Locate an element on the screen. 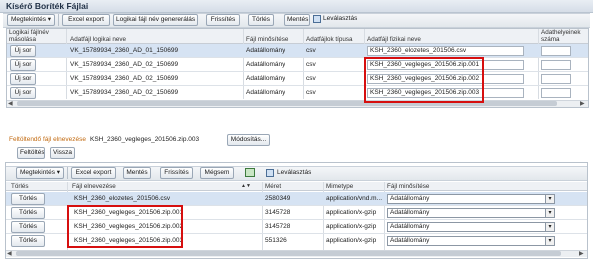 The width and height of the screenshot is (593, 269). header-type: Adatfájlok típusa is located at coordinates (329, 39).